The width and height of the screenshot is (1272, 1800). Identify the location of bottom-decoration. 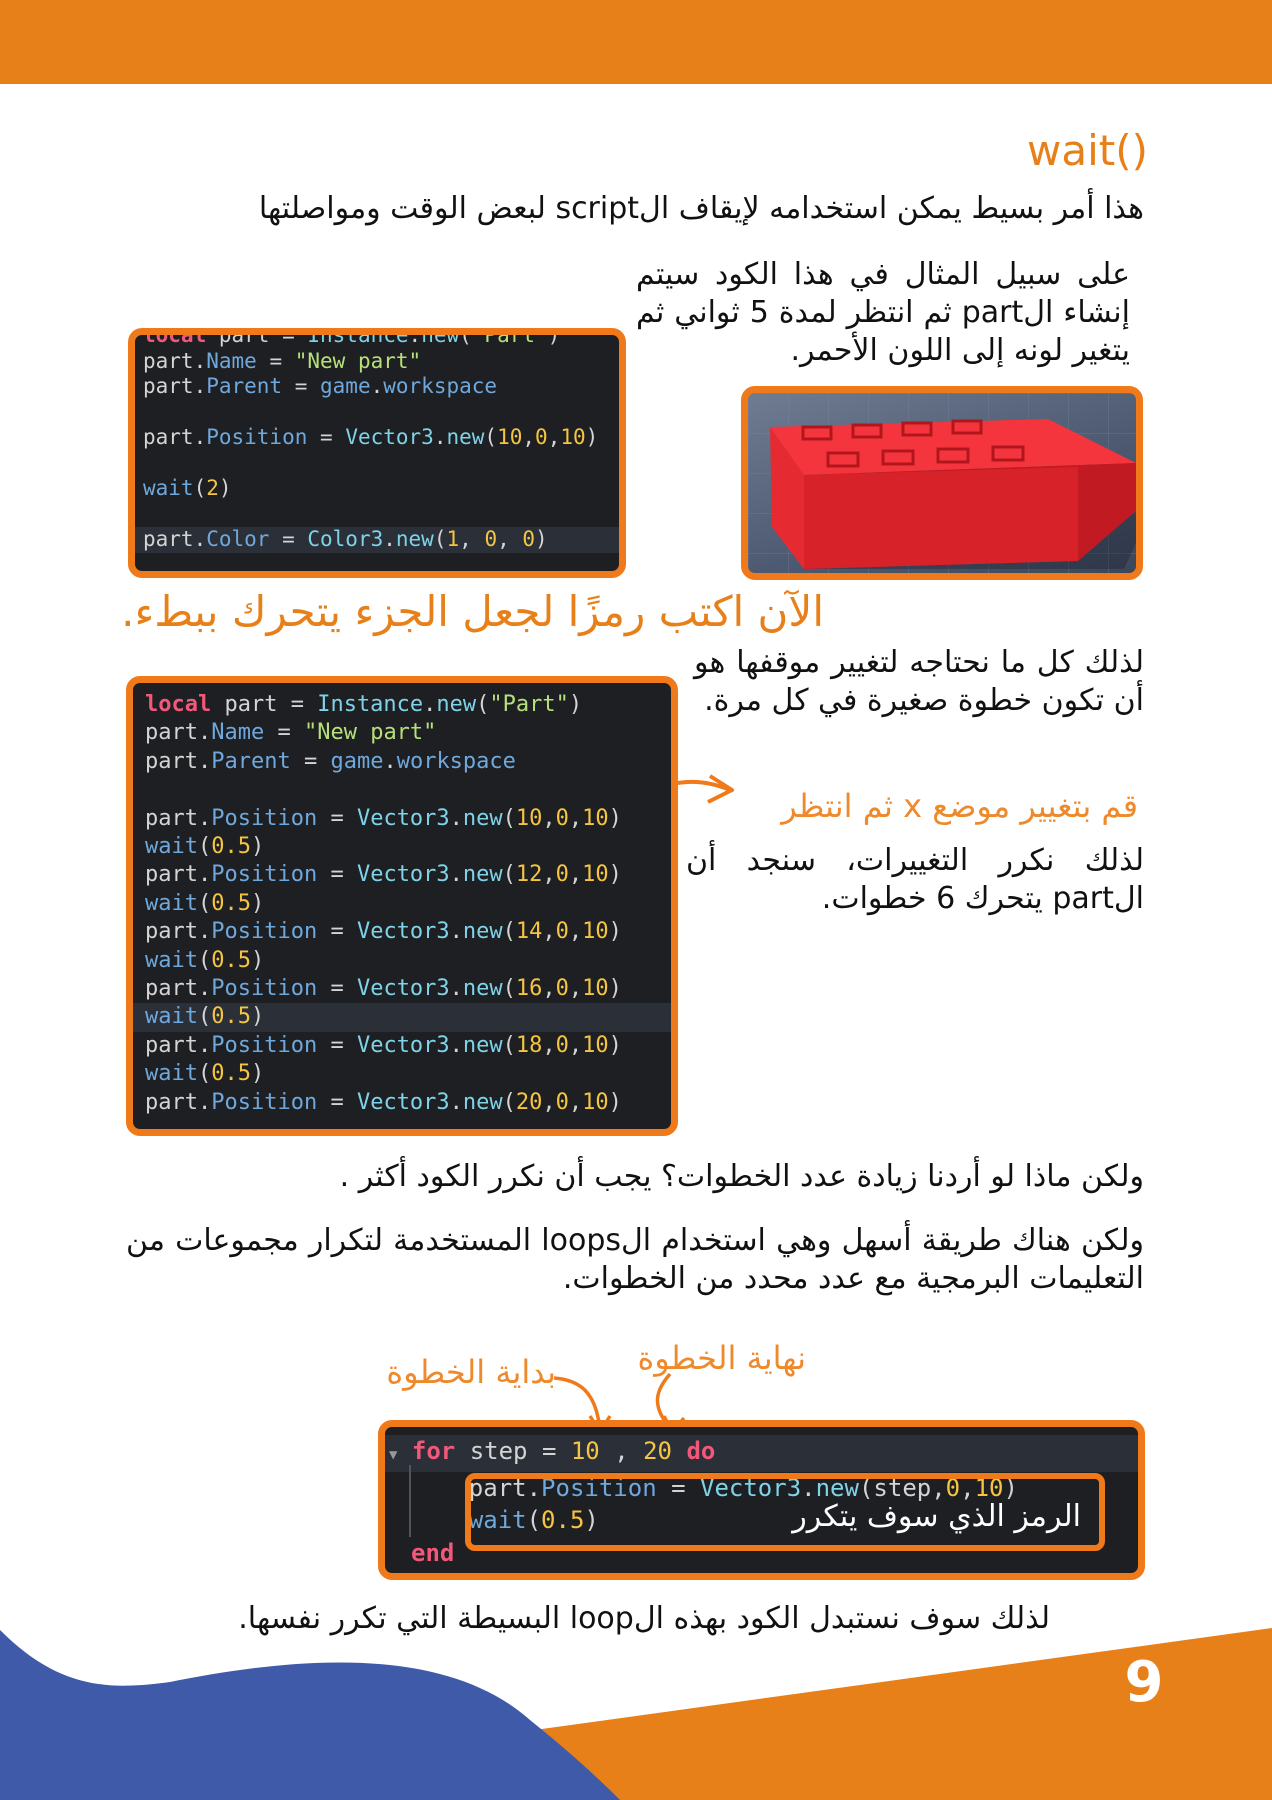
(636, 1714).